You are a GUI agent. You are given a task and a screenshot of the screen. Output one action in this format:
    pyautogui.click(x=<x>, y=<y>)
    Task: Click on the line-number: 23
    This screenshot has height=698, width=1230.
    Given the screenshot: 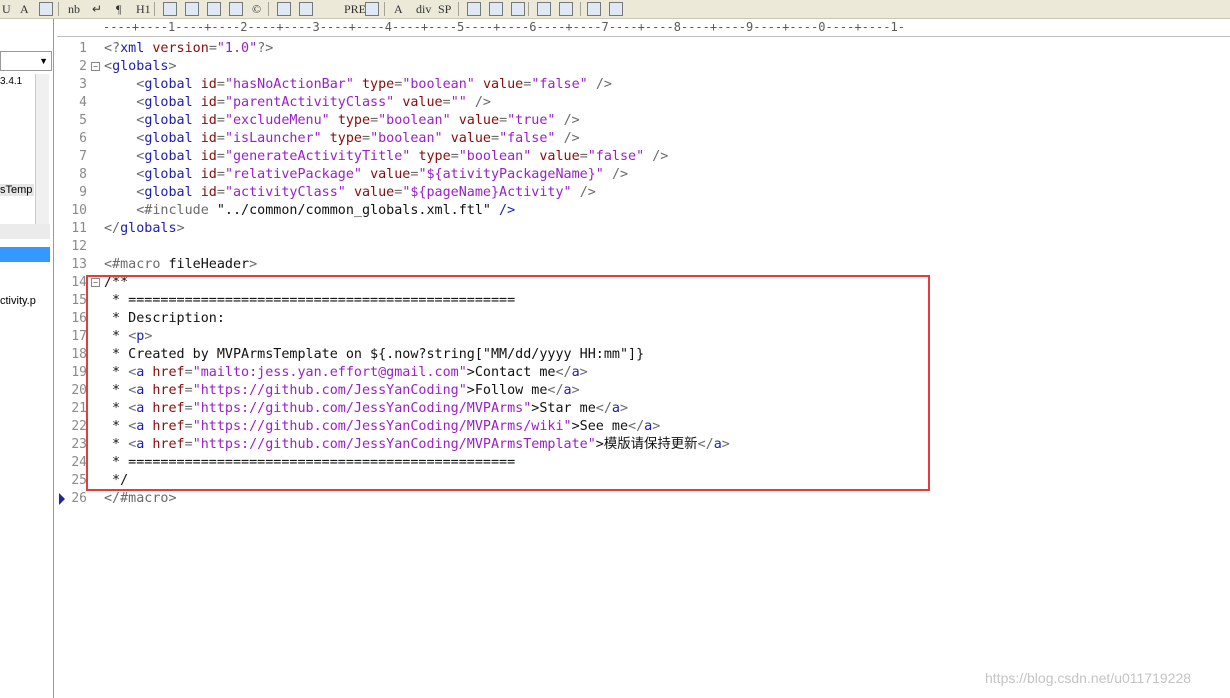 What is the action you would take?
    pyautogui.click(x=79, y=444)
    